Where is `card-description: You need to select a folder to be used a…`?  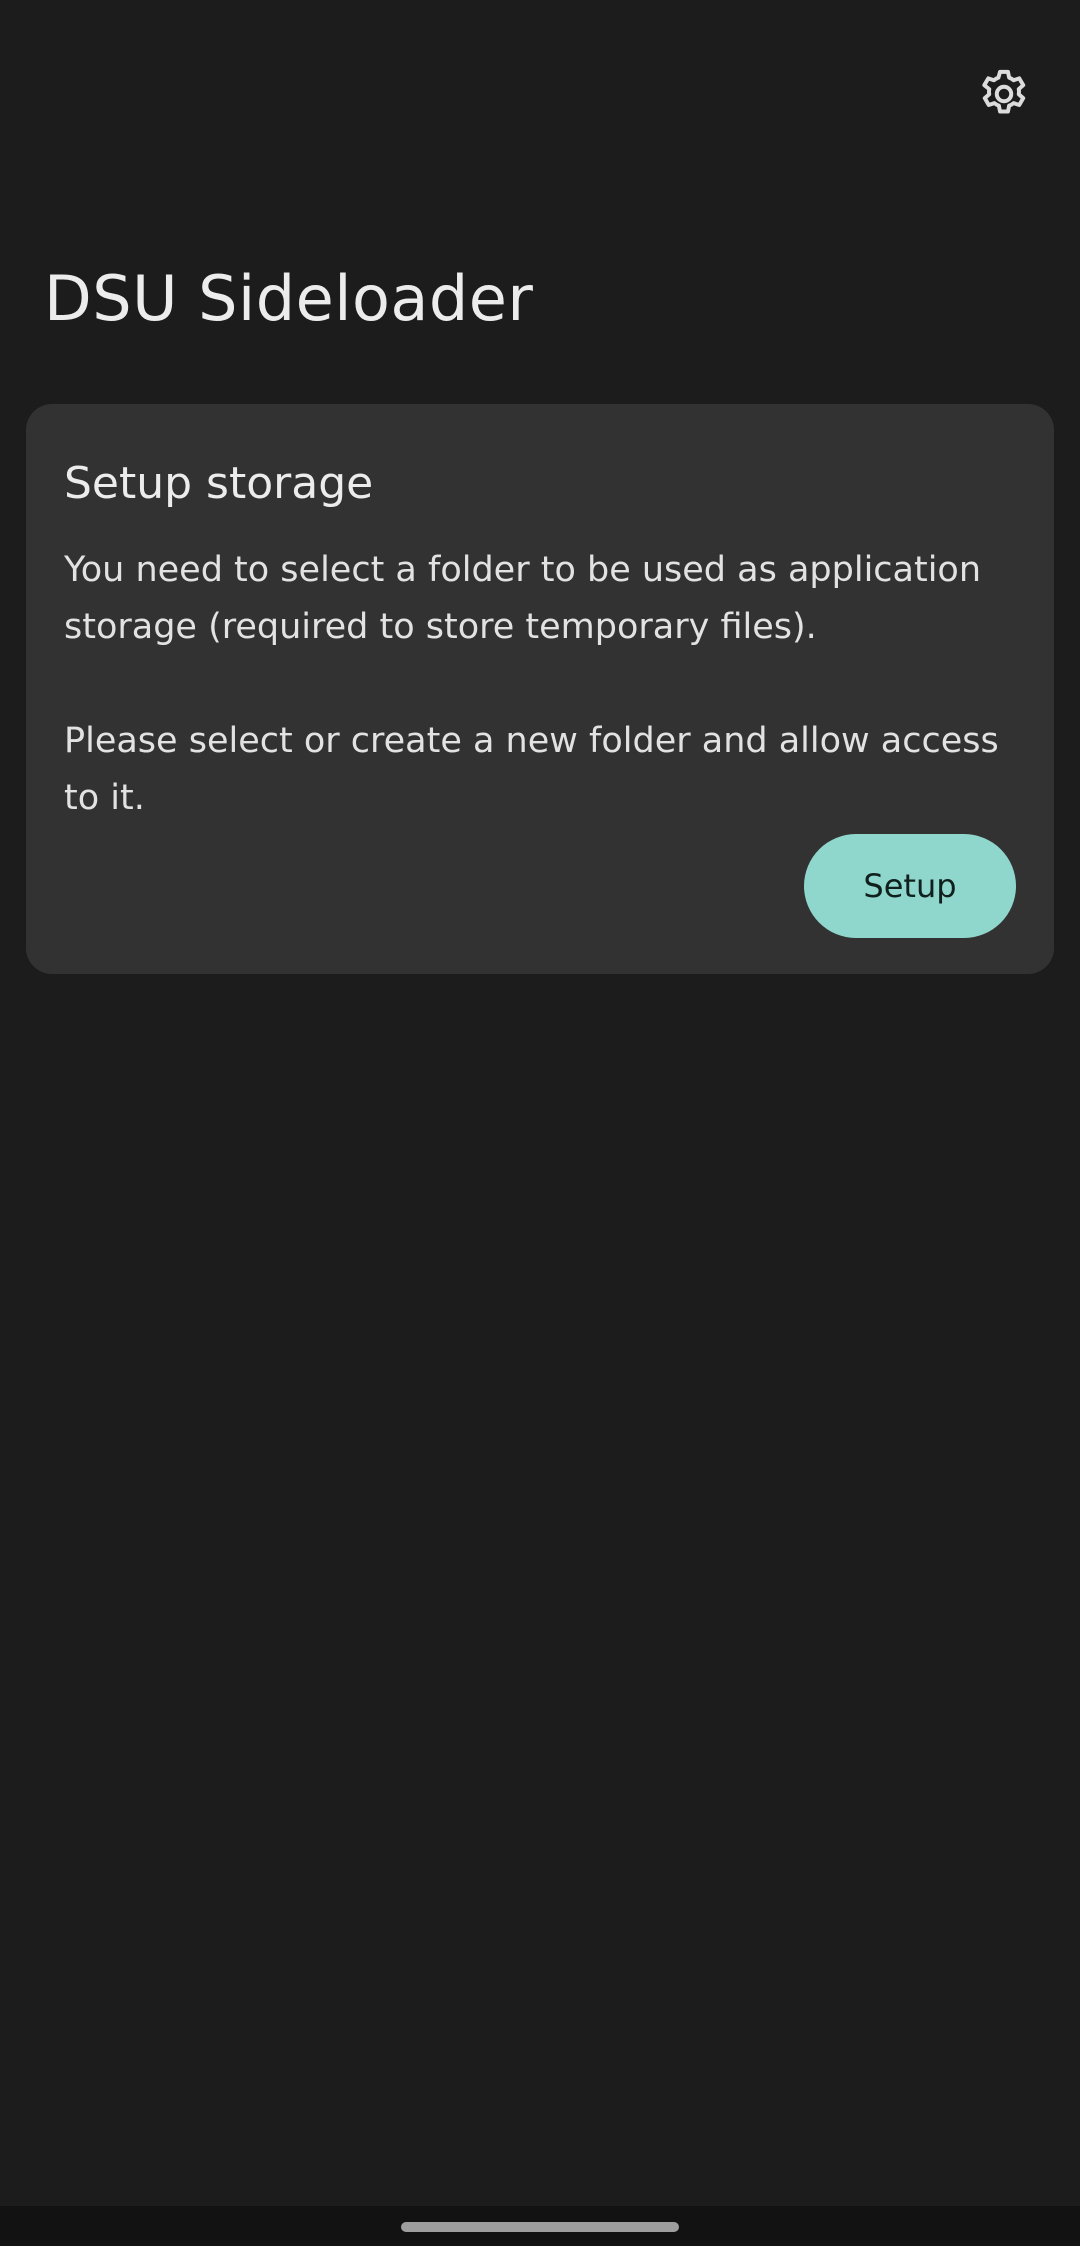 card-description: You need to select a folder to be used a… is located at coordinates (540, 684).